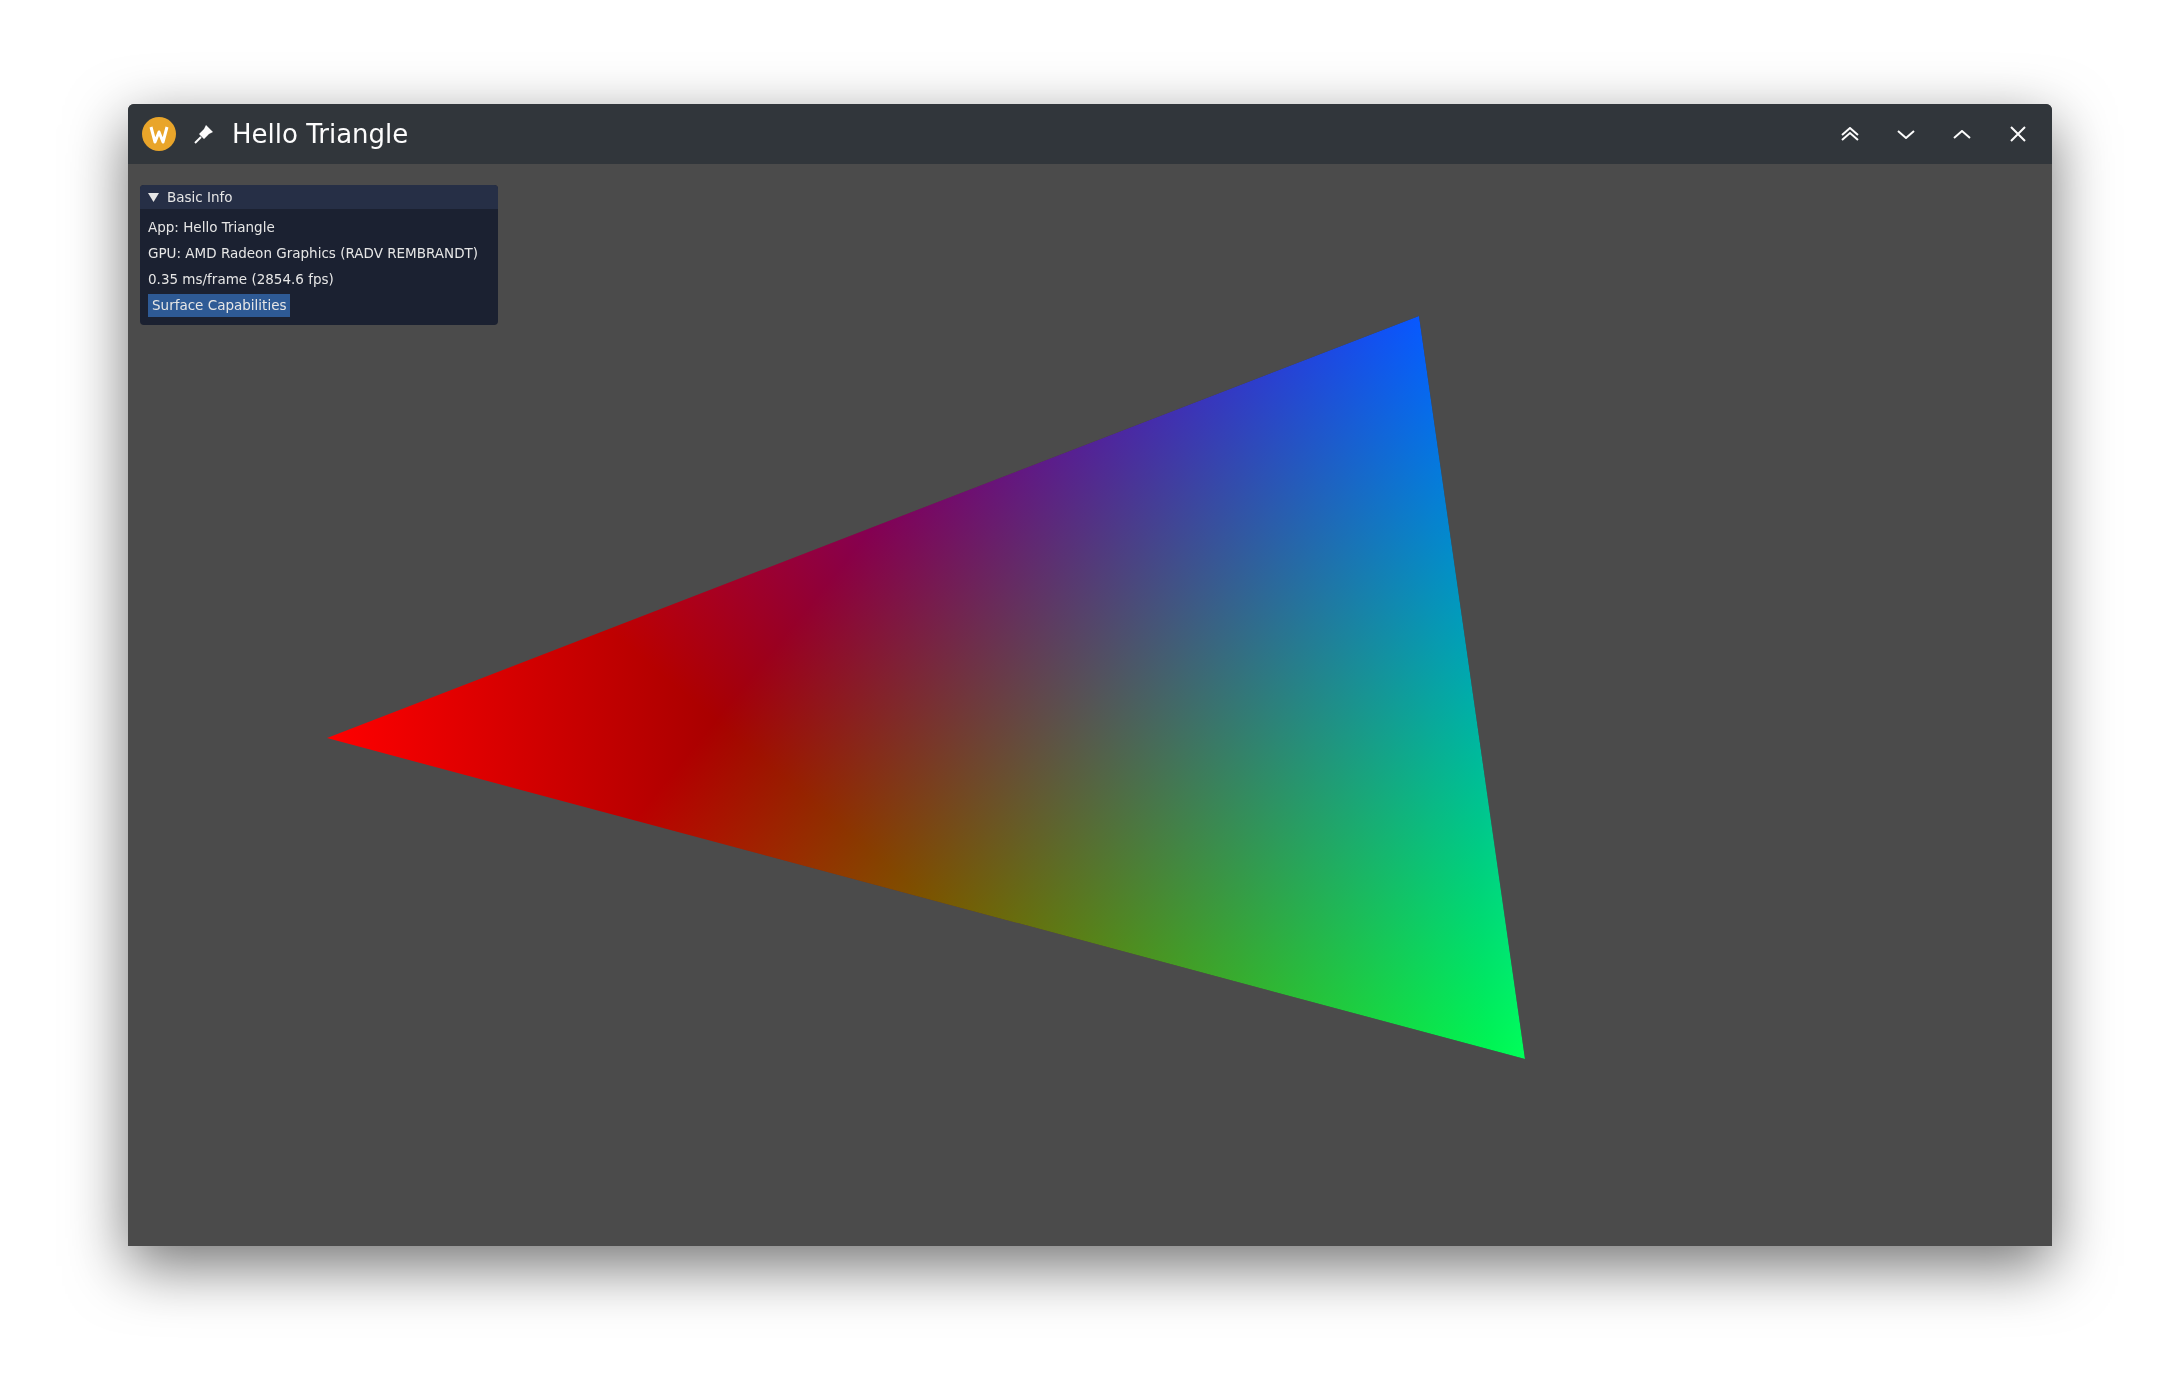 The width and height of the screenshot is (2180, 1398). What do you see at coordinates (212, 228) in the screenshot?
I see `info-text: App: Hello Triangle` at bounding box center [212, 228].